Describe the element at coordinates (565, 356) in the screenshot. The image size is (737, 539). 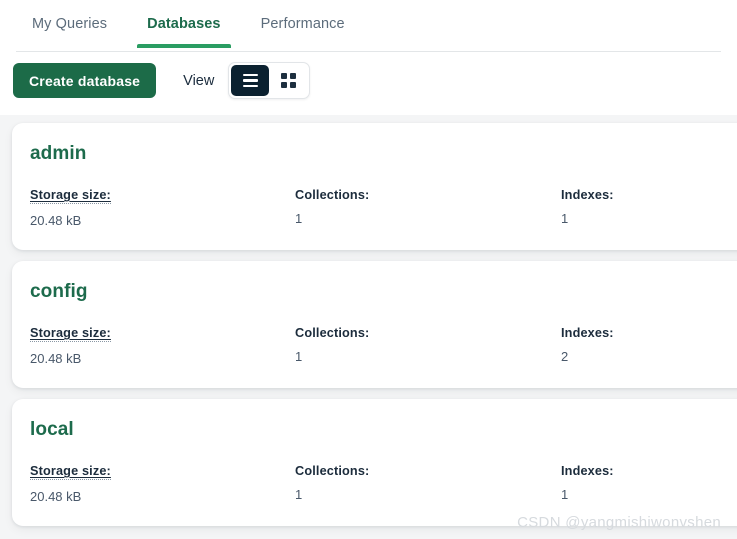
I see `indexes-value: 2` at that location.